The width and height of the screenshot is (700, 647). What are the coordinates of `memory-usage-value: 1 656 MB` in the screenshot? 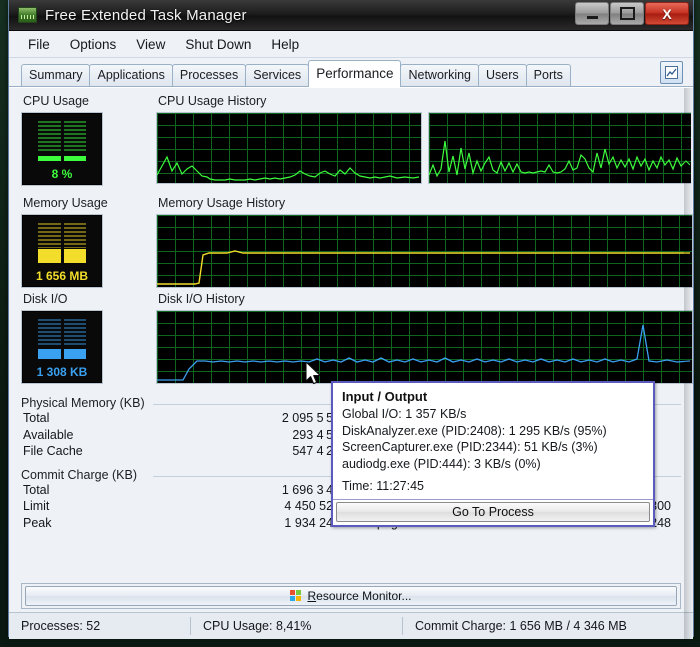 It's located at (62, 276).